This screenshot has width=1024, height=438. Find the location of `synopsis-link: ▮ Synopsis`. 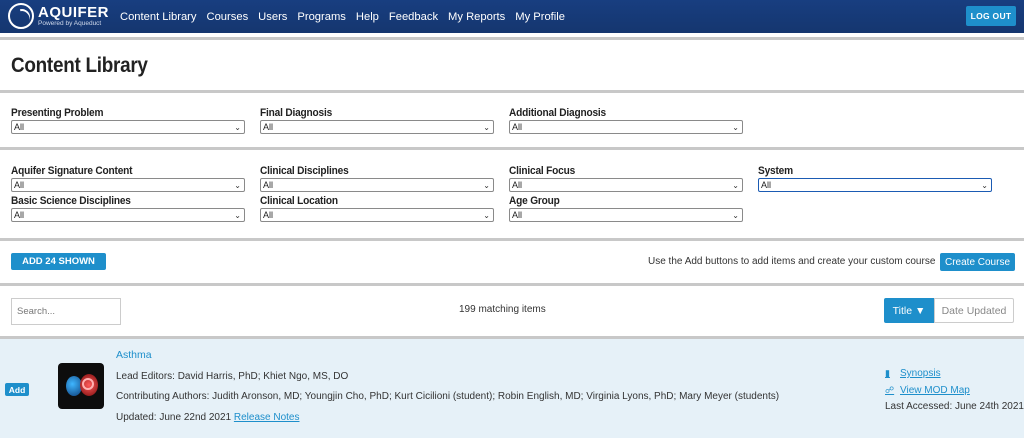

synopsis-link: ▮ Synopsis is located at coordinates (913, 373).